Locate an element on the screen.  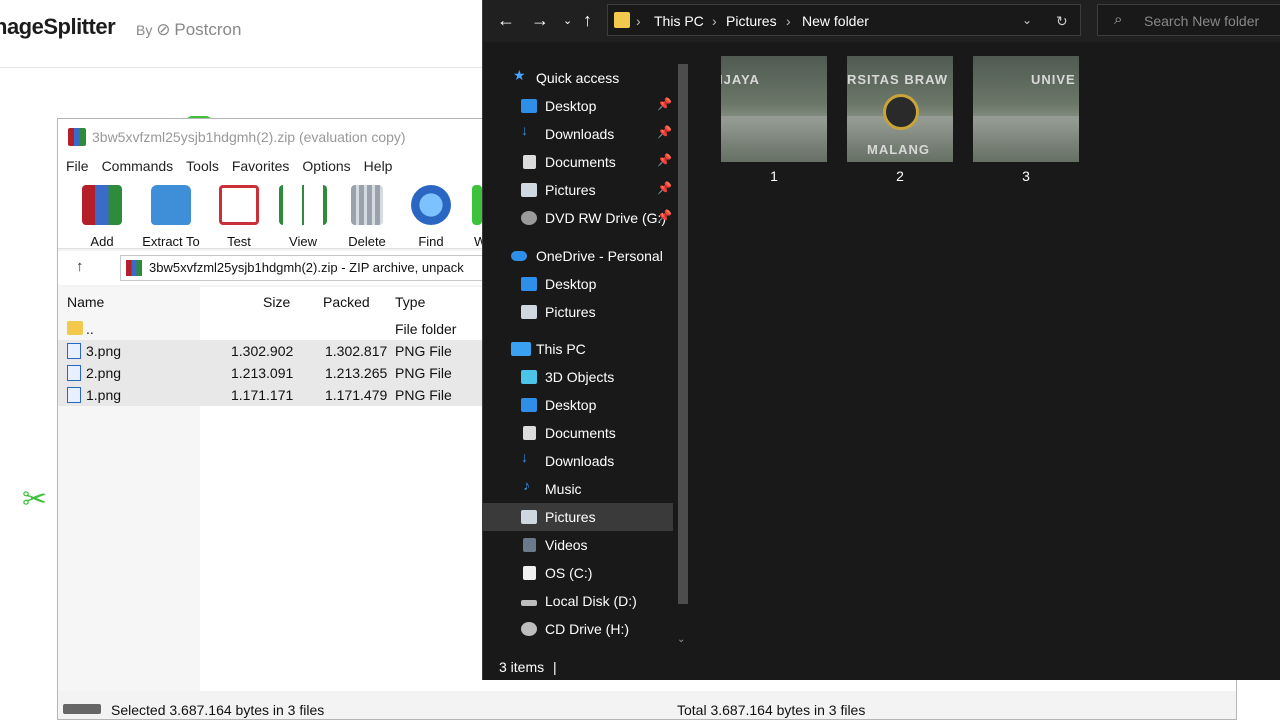
thumbnail-text: UNIVE is located at coordinates (1053, 79).